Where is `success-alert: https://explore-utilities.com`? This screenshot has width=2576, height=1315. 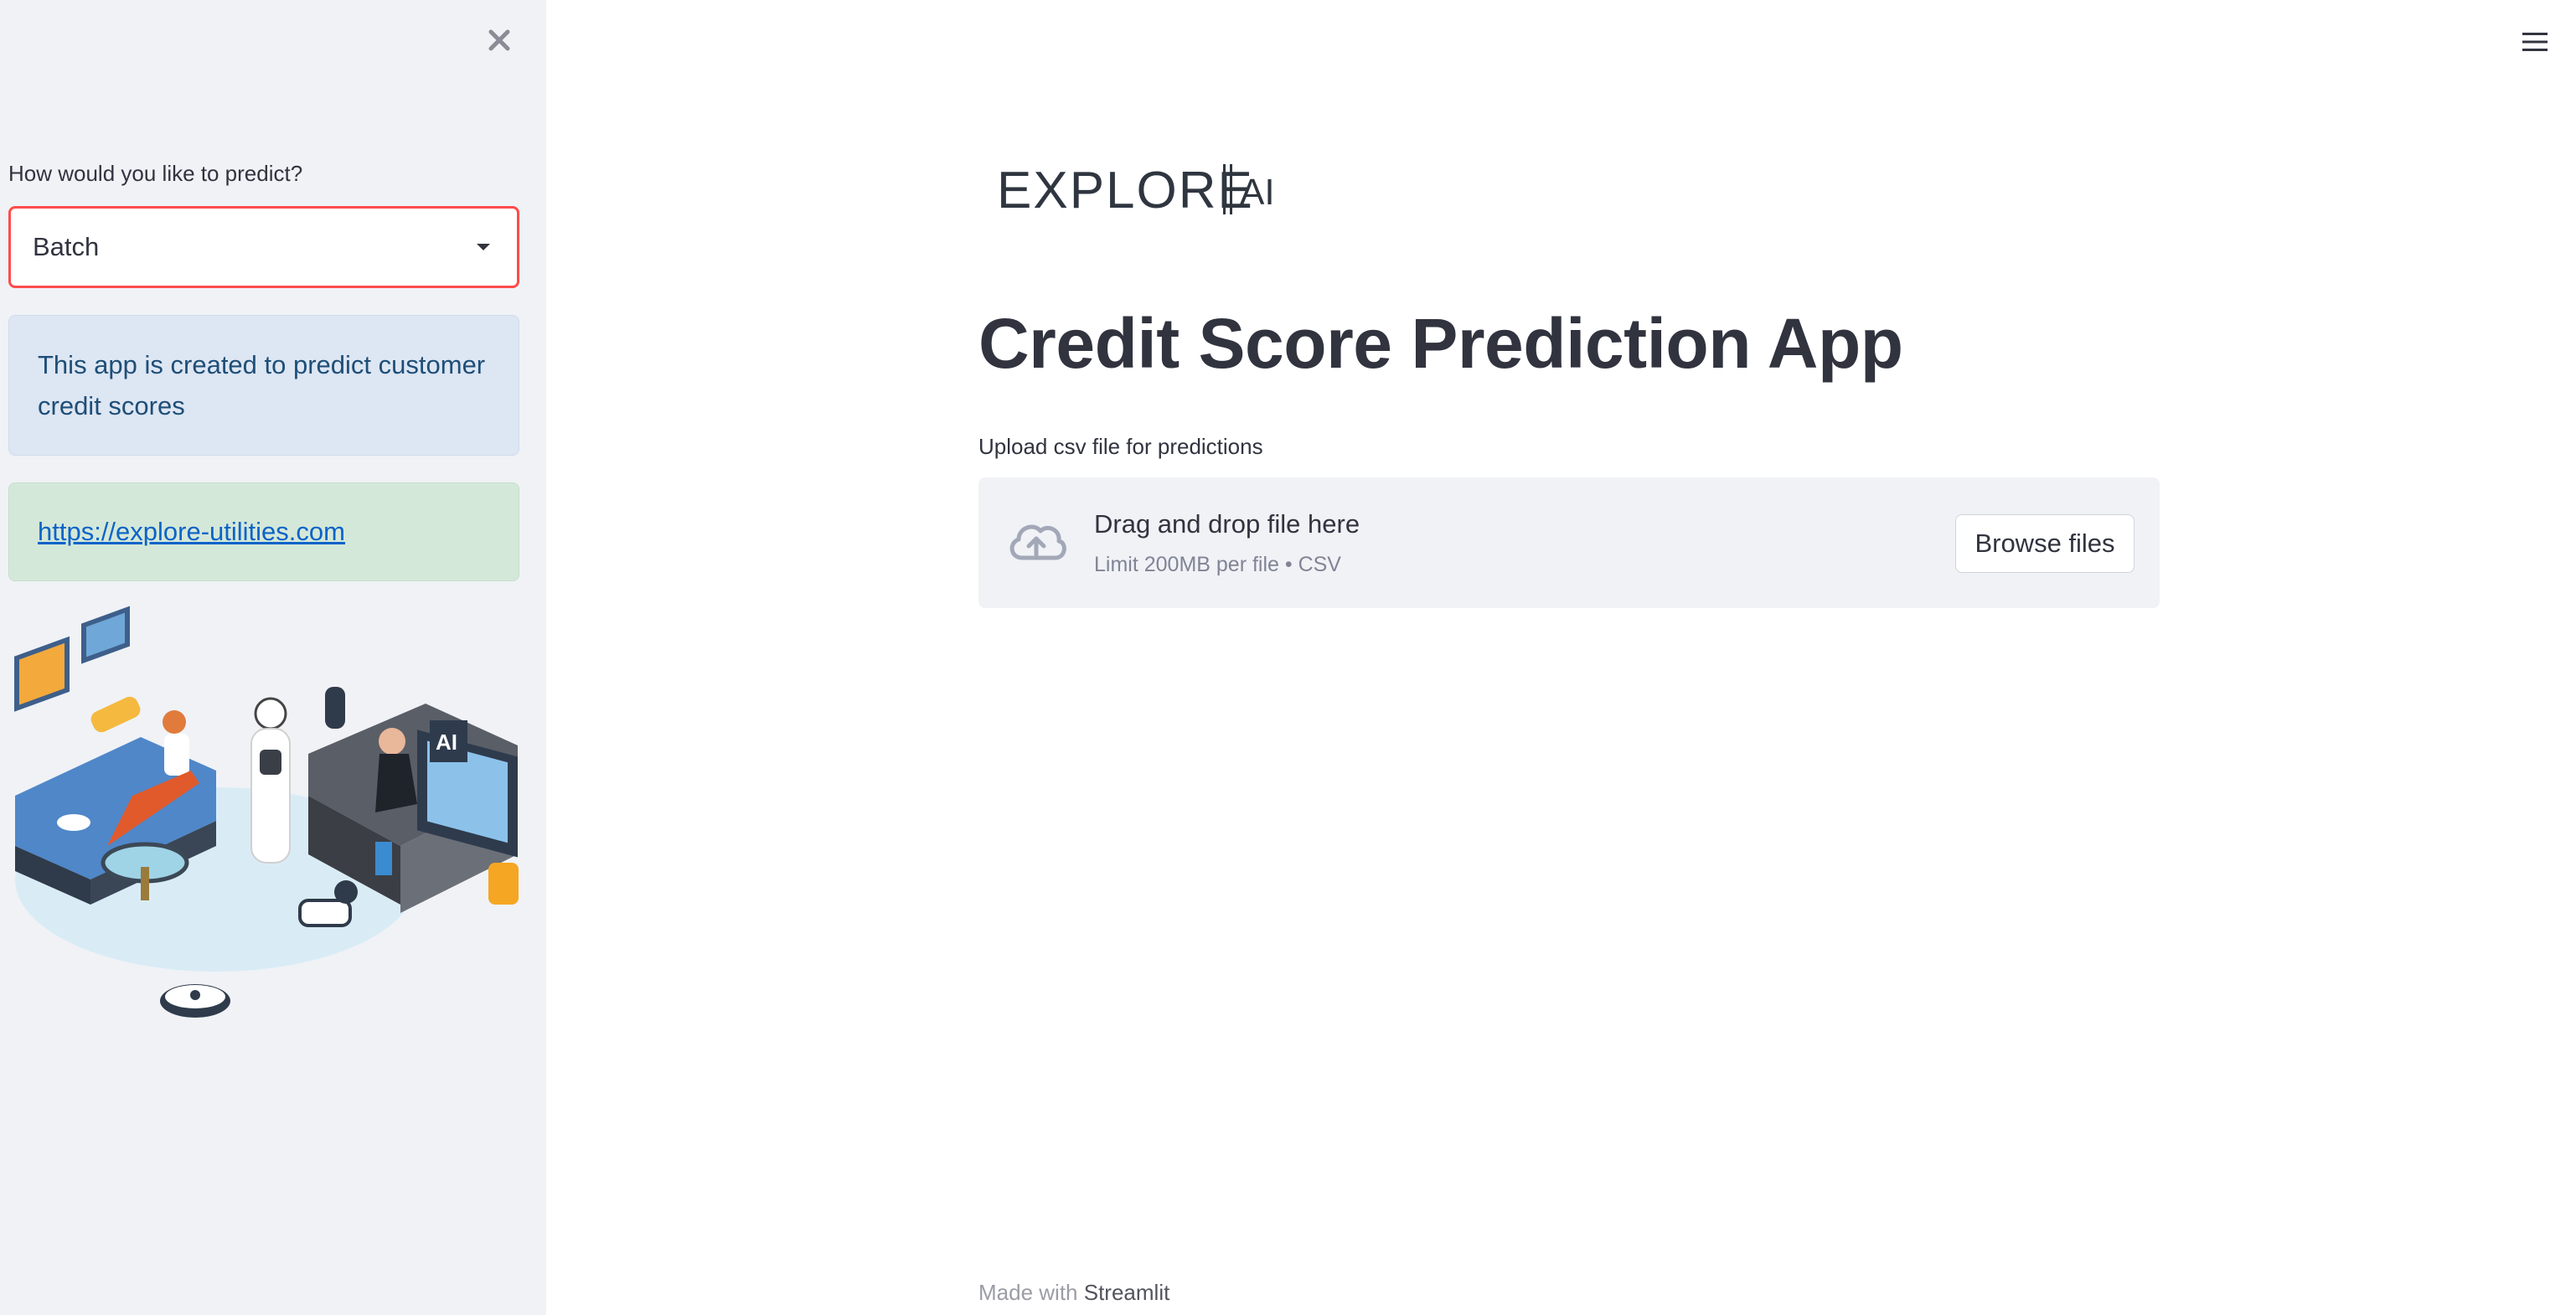 success-alert: https://explore-utilities.com is located at coordinates (263, 531).